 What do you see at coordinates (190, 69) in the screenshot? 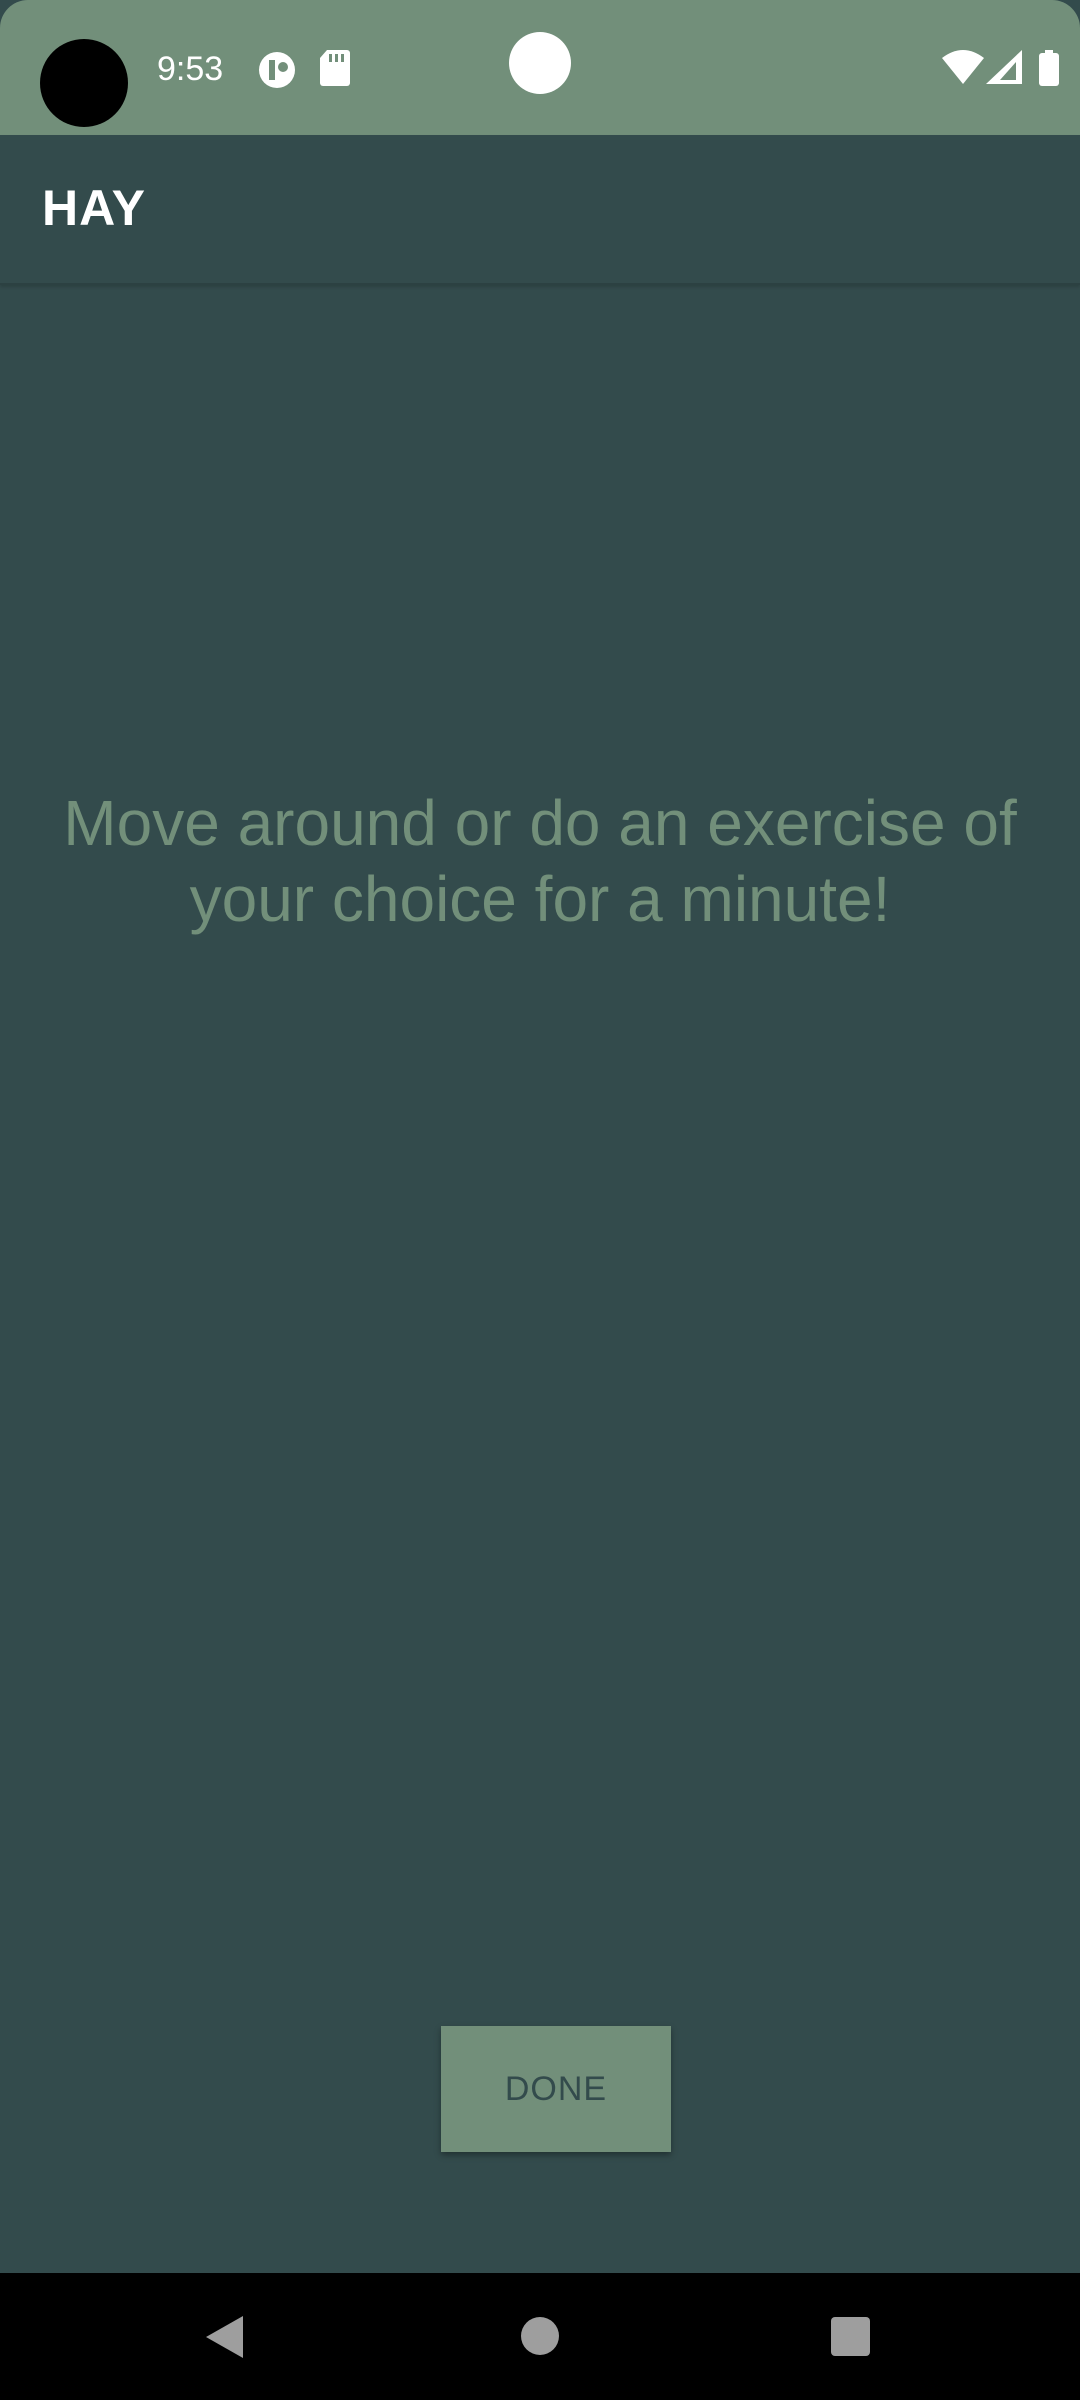
I see `status-time: 9:53` at bounding box center [190, 69].